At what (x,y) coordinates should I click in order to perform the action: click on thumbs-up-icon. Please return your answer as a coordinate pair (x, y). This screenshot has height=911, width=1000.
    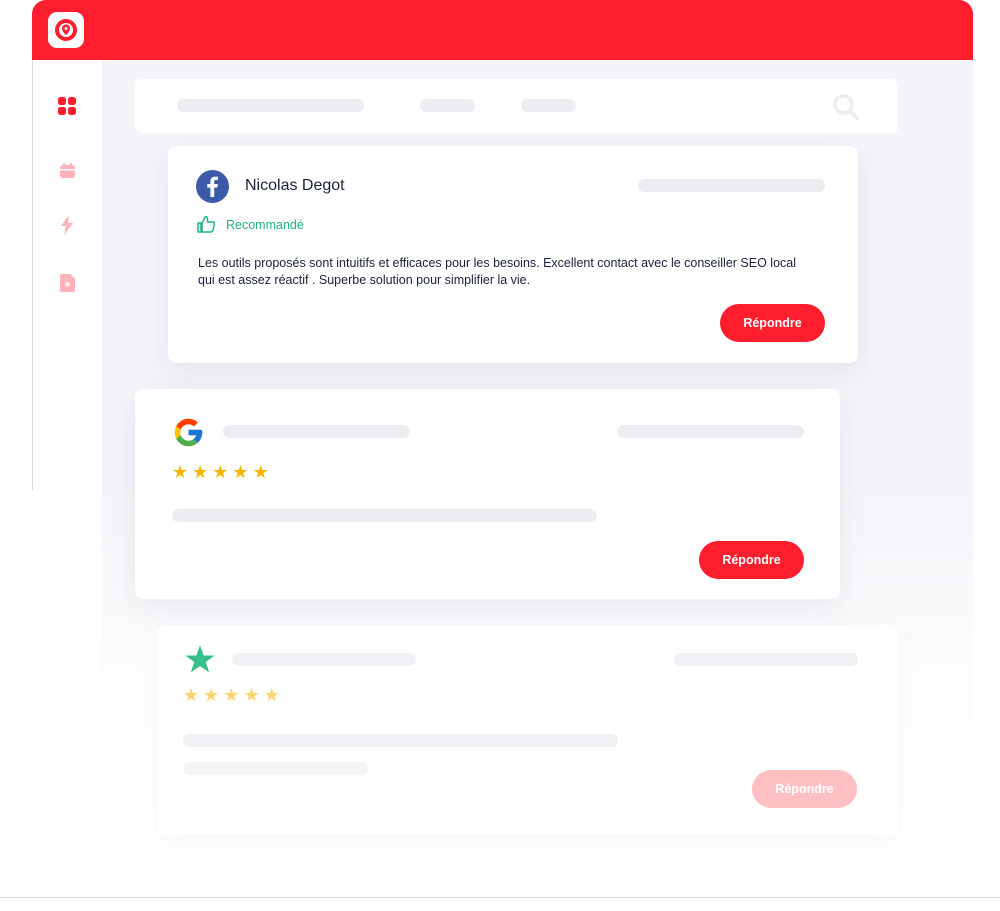
    Looking at the image, I should click on (206, 224).